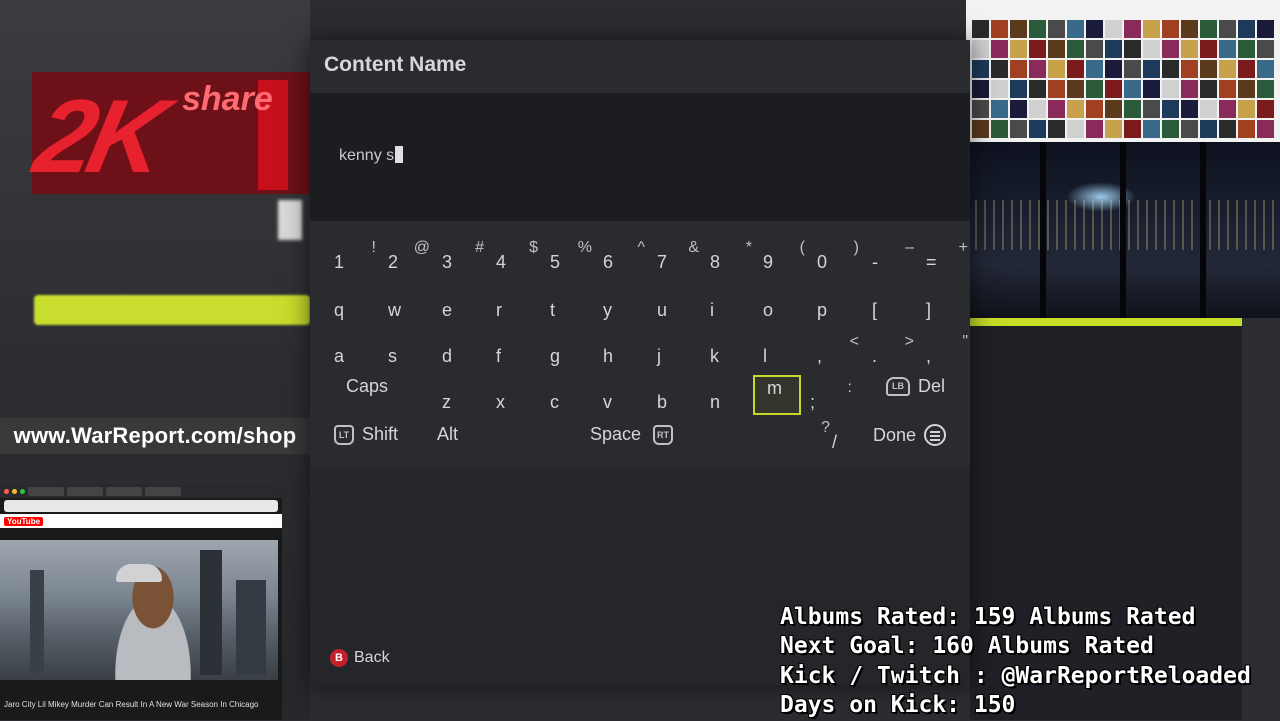  Describe the element at coordinates (227, 99) in the screenshot. I see `logo-share-text: share` at that location.